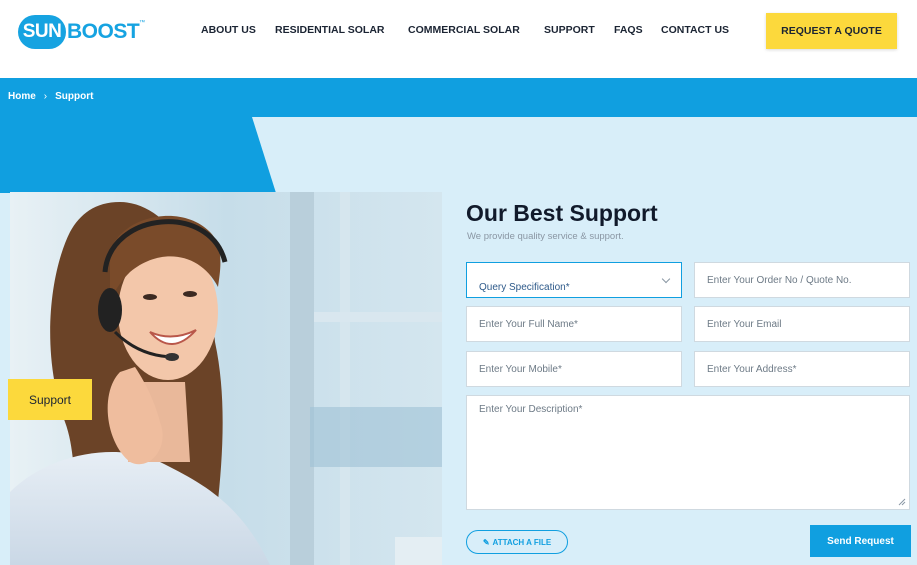  I want to click on nav-faqs: FAQS, so click(628, 30).